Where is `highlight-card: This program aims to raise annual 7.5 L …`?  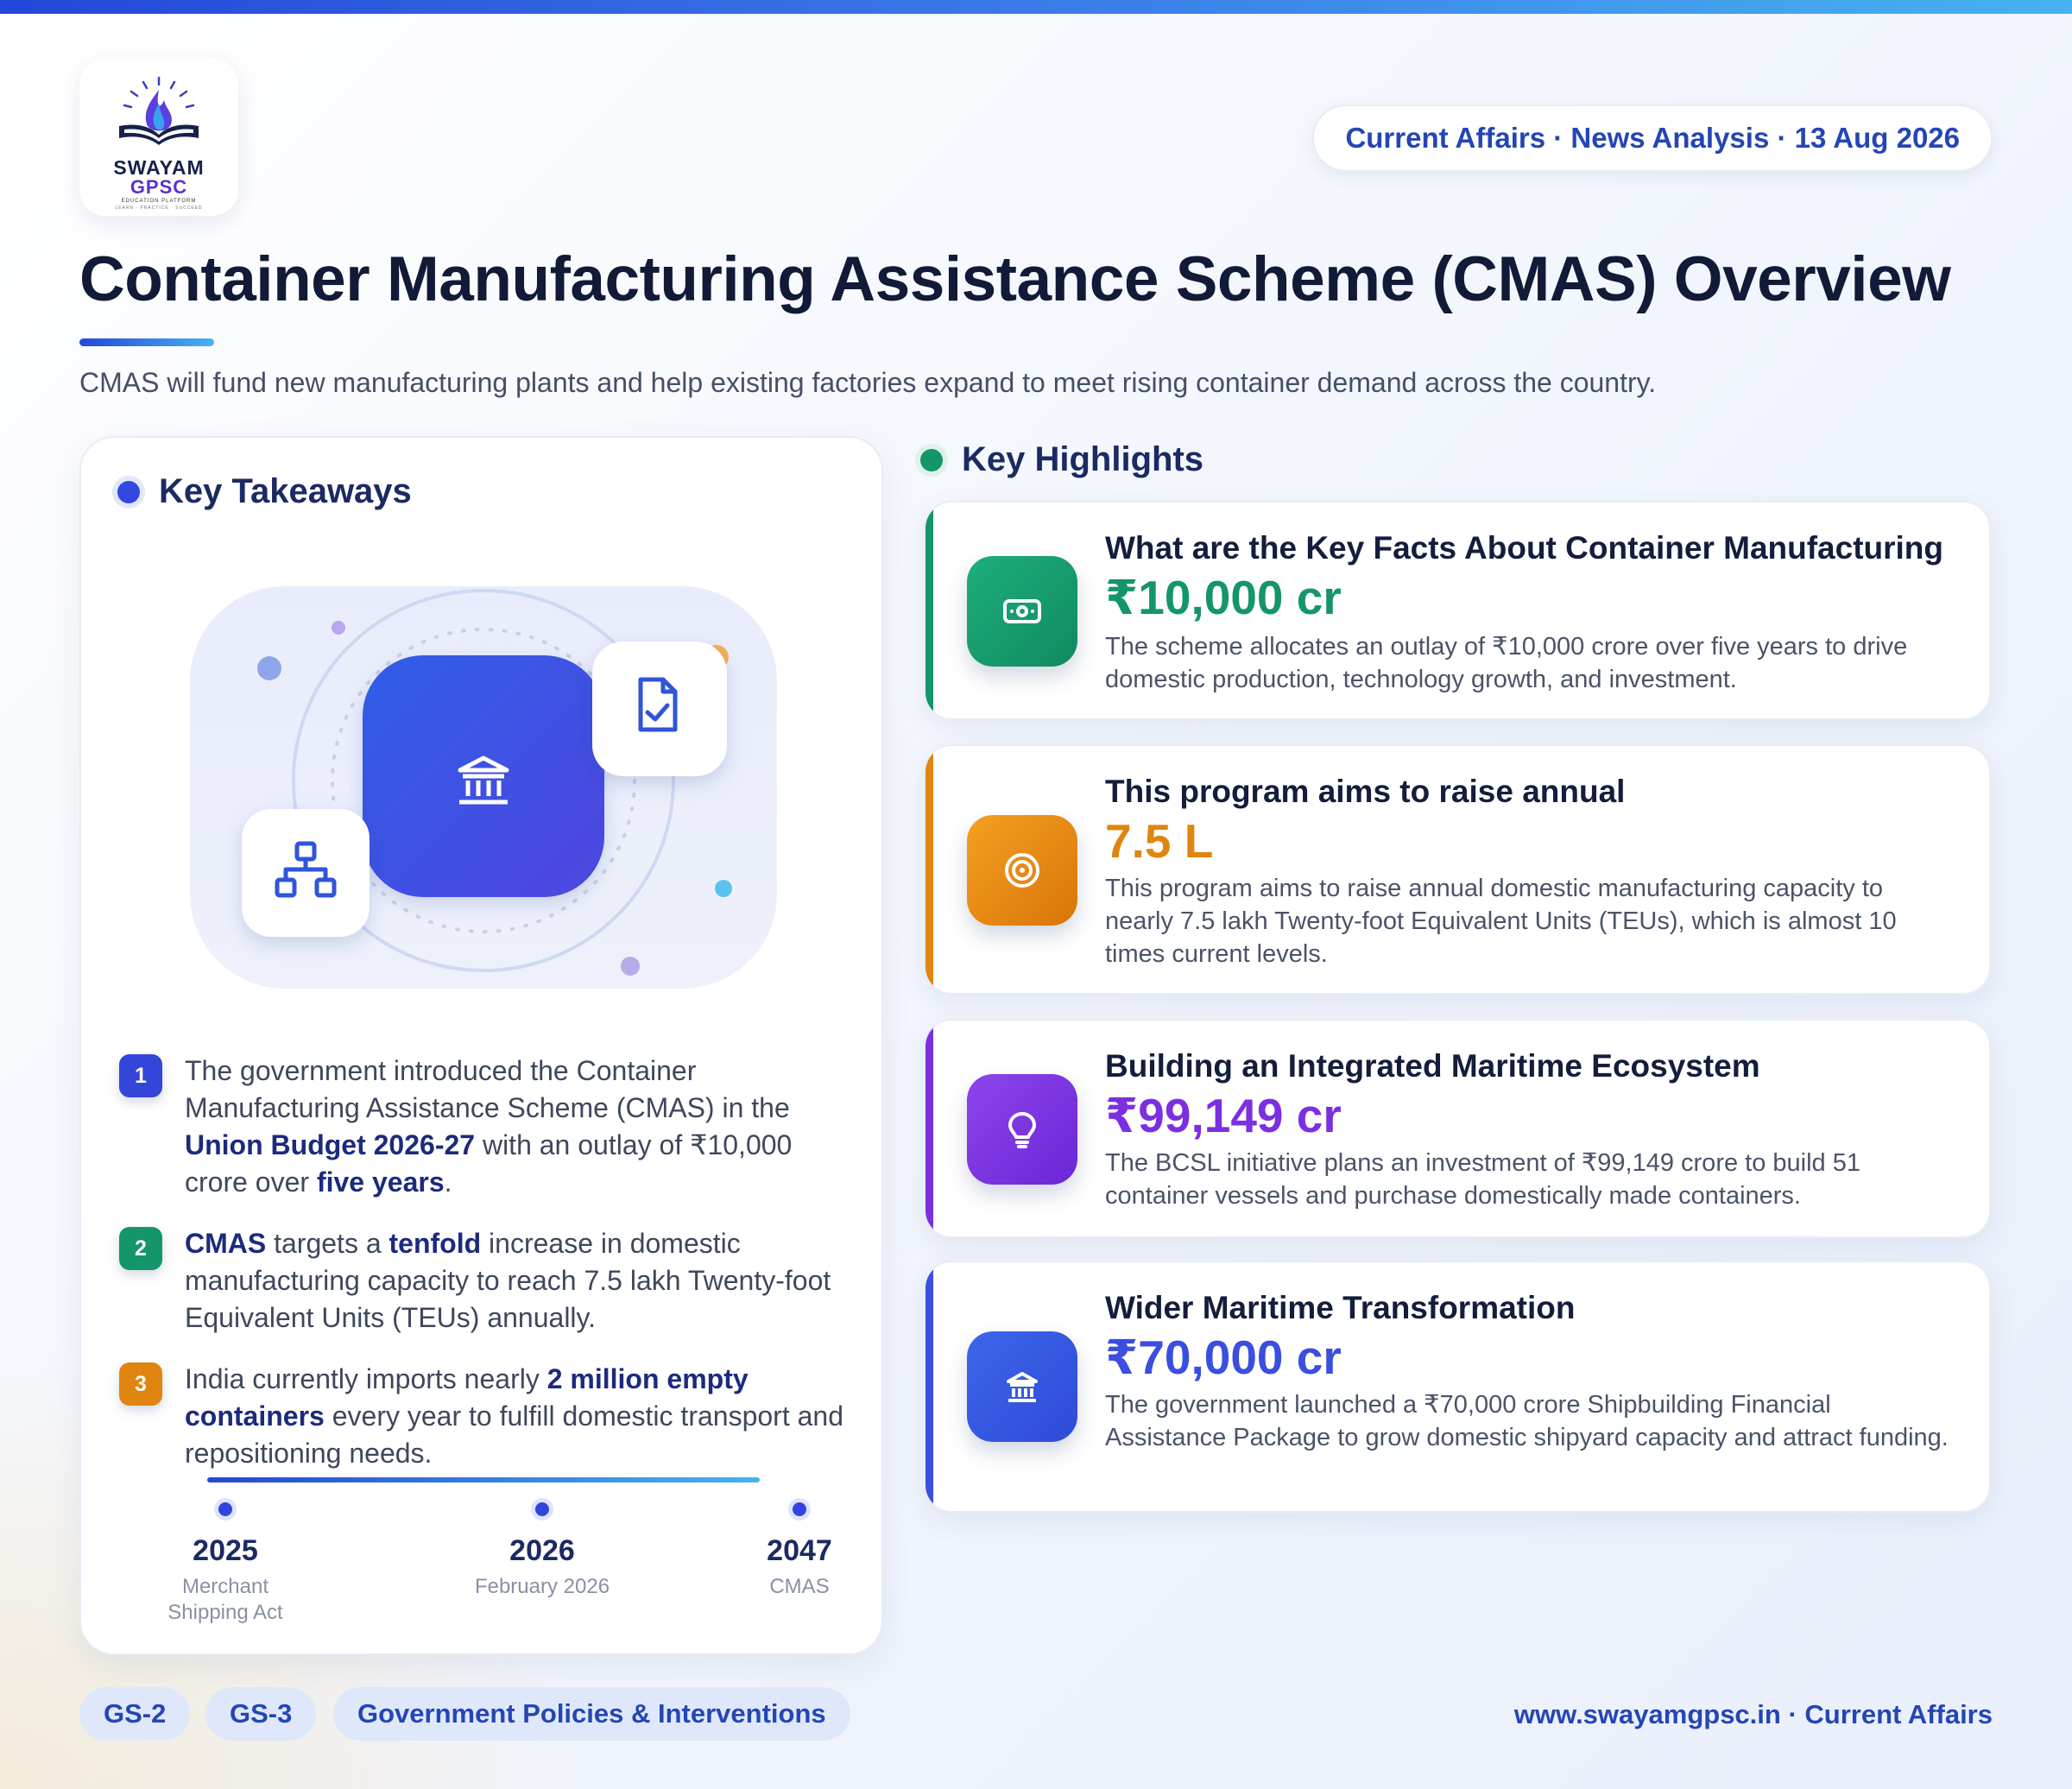
highlight-card: This program aims to raise annual 7.5 L … is located at coordinates (1457, 869).